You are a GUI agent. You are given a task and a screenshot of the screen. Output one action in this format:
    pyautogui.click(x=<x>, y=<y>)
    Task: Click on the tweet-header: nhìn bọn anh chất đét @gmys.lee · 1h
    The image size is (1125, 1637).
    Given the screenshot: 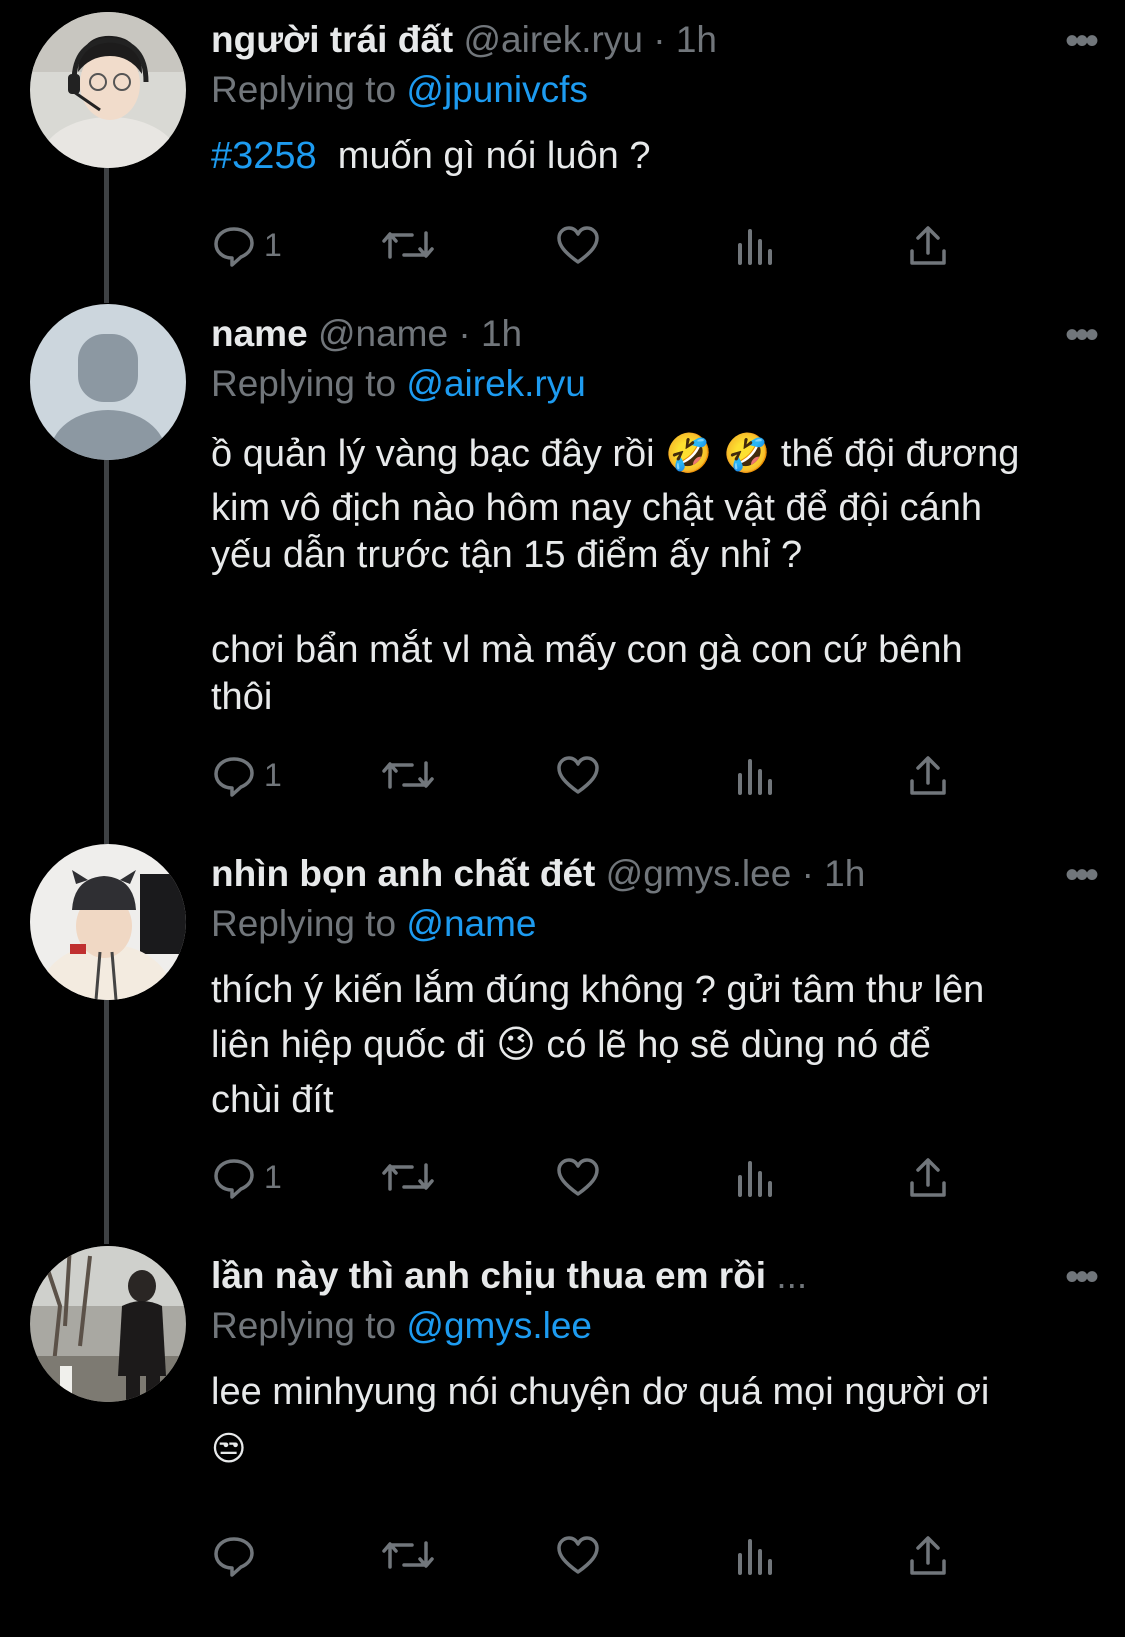 What is the action you would take?
    pyautogui.click(x=623, y=874)
    